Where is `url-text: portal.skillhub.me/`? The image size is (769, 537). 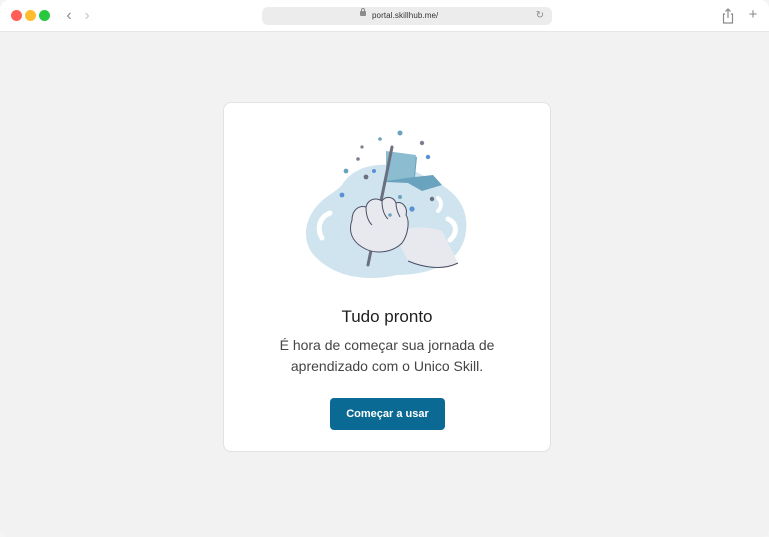
url-text: portal.skillhub.me/ is located at coordinates (405, 15).